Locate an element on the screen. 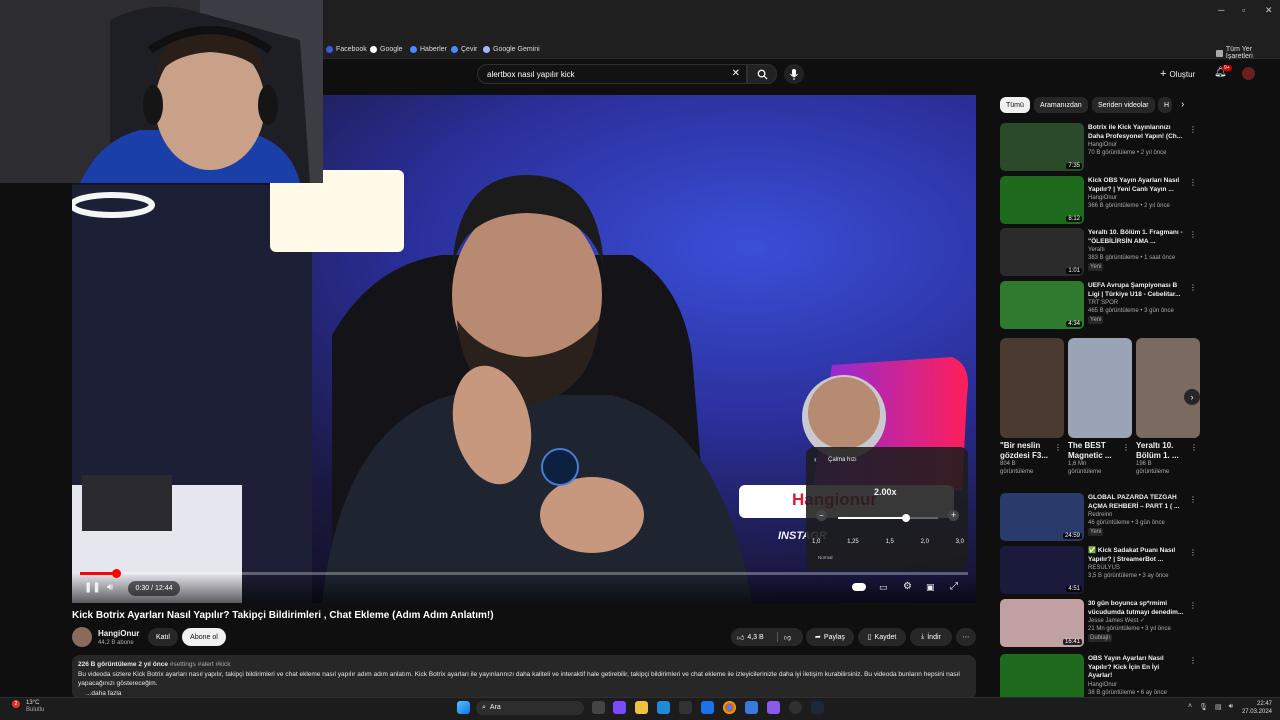  subscribe-button: Abone ol is located at coordinates (204, 637).